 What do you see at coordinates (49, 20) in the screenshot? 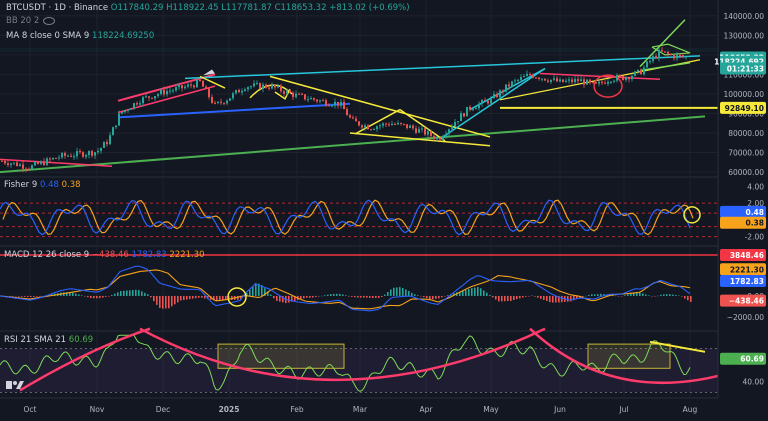
I see `eye-icon` at bounding box center [49, 20].